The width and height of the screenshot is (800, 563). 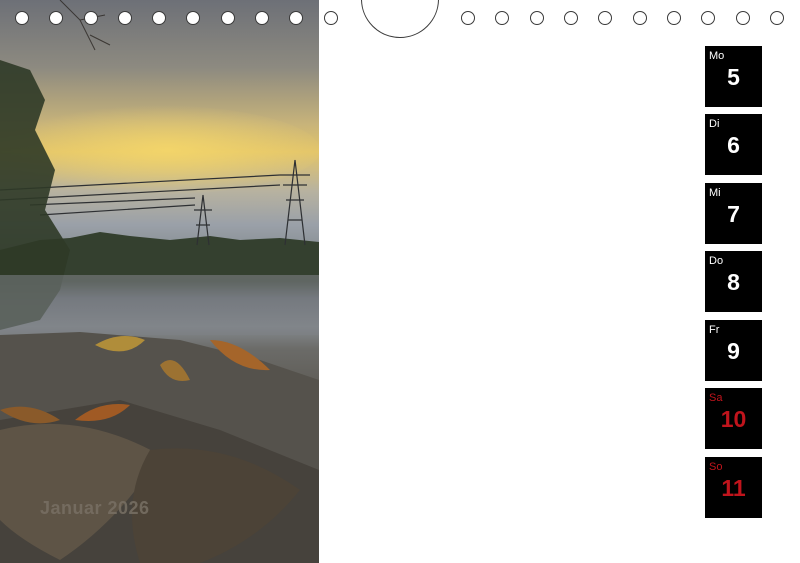 I want to click on day-number: 10, so click(x=733, y=419).